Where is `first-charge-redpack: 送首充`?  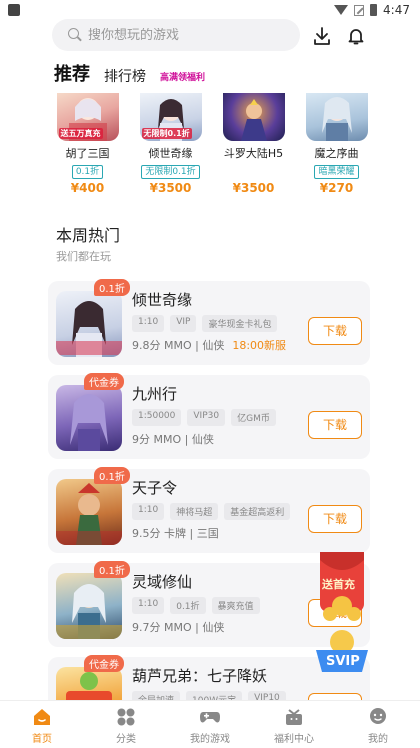
first-charge-redpack: 送首充 is located at coordinates (342, 588).